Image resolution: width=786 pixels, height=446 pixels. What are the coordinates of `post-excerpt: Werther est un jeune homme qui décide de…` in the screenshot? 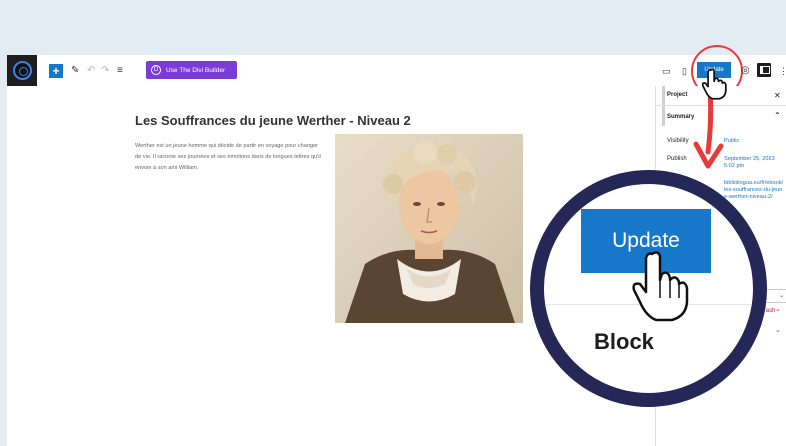 It's located at (230, 157).